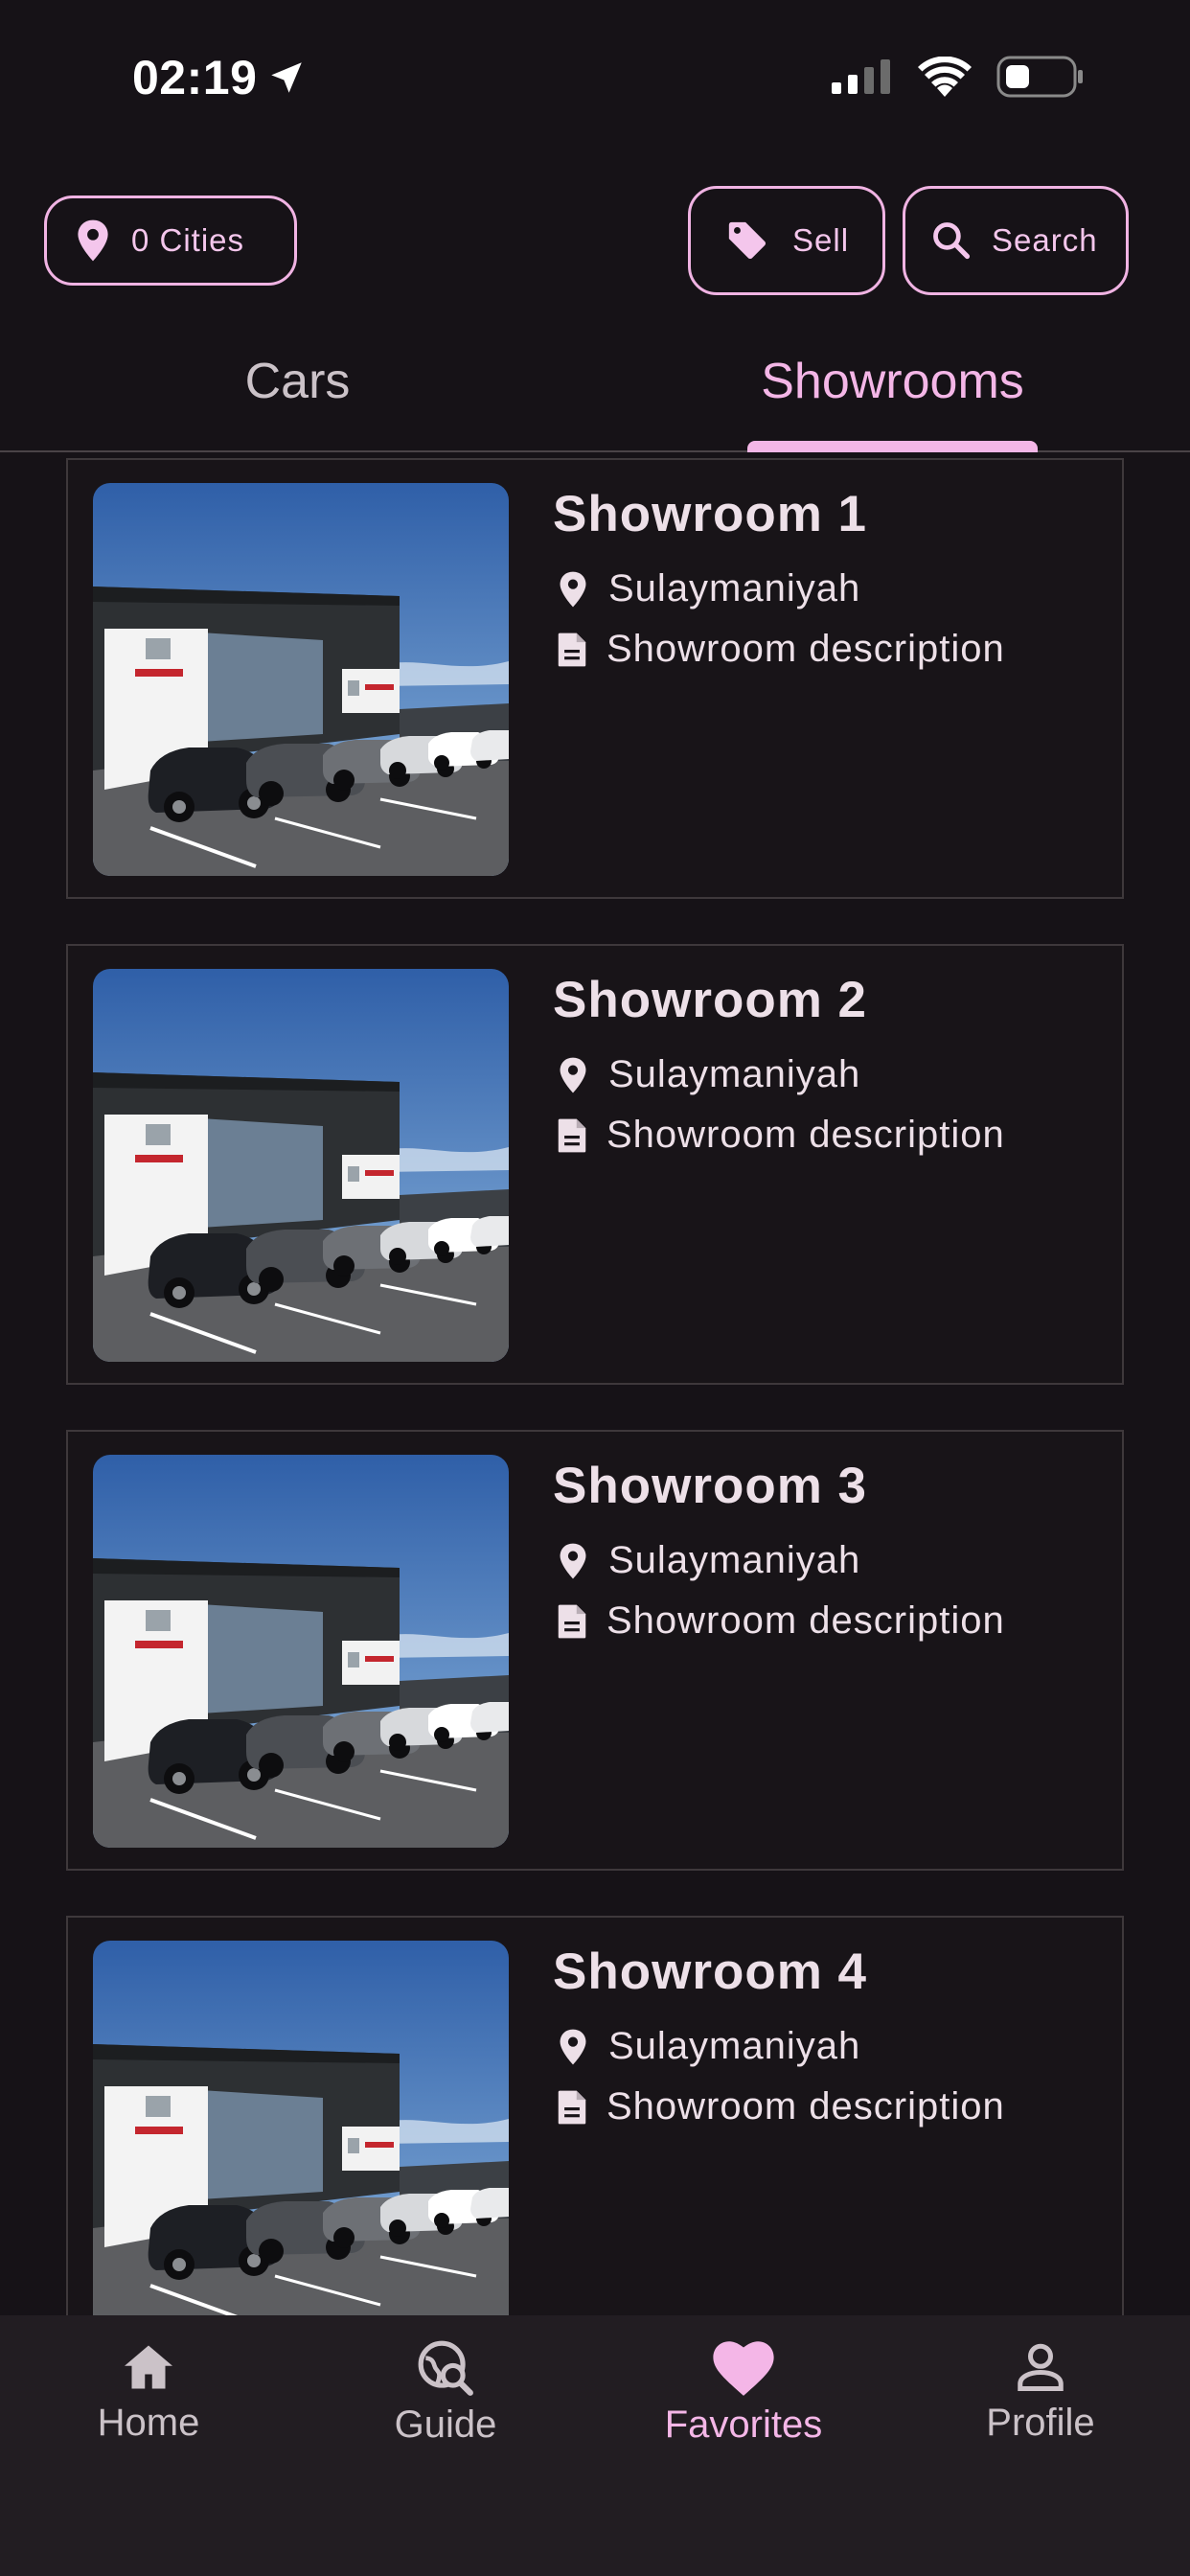 The width and height of the screenshot is (1190, 2576). I want to click on tag-icon, so click(747, 240).